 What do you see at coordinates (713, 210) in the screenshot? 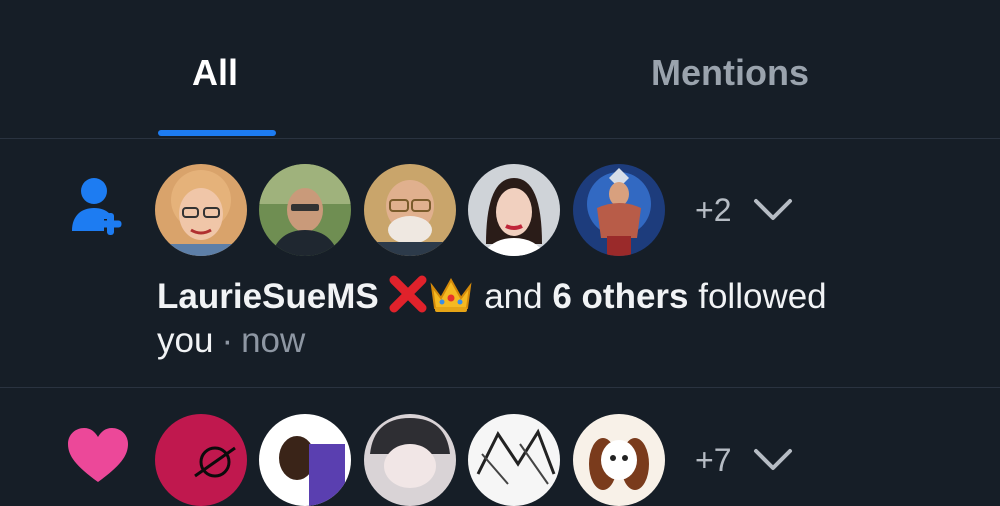
I see `more-count: +2` at bounding box center [713, 210].